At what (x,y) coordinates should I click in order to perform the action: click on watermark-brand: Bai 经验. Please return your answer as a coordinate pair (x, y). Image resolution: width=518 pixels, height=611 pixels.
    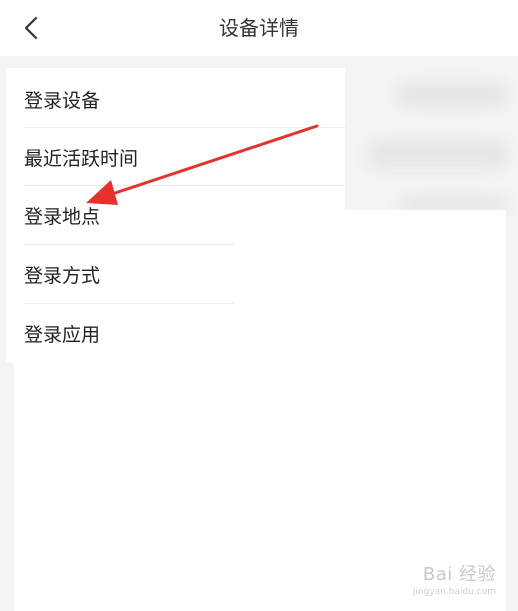
    Looking at the image, I should click on (459, 574).